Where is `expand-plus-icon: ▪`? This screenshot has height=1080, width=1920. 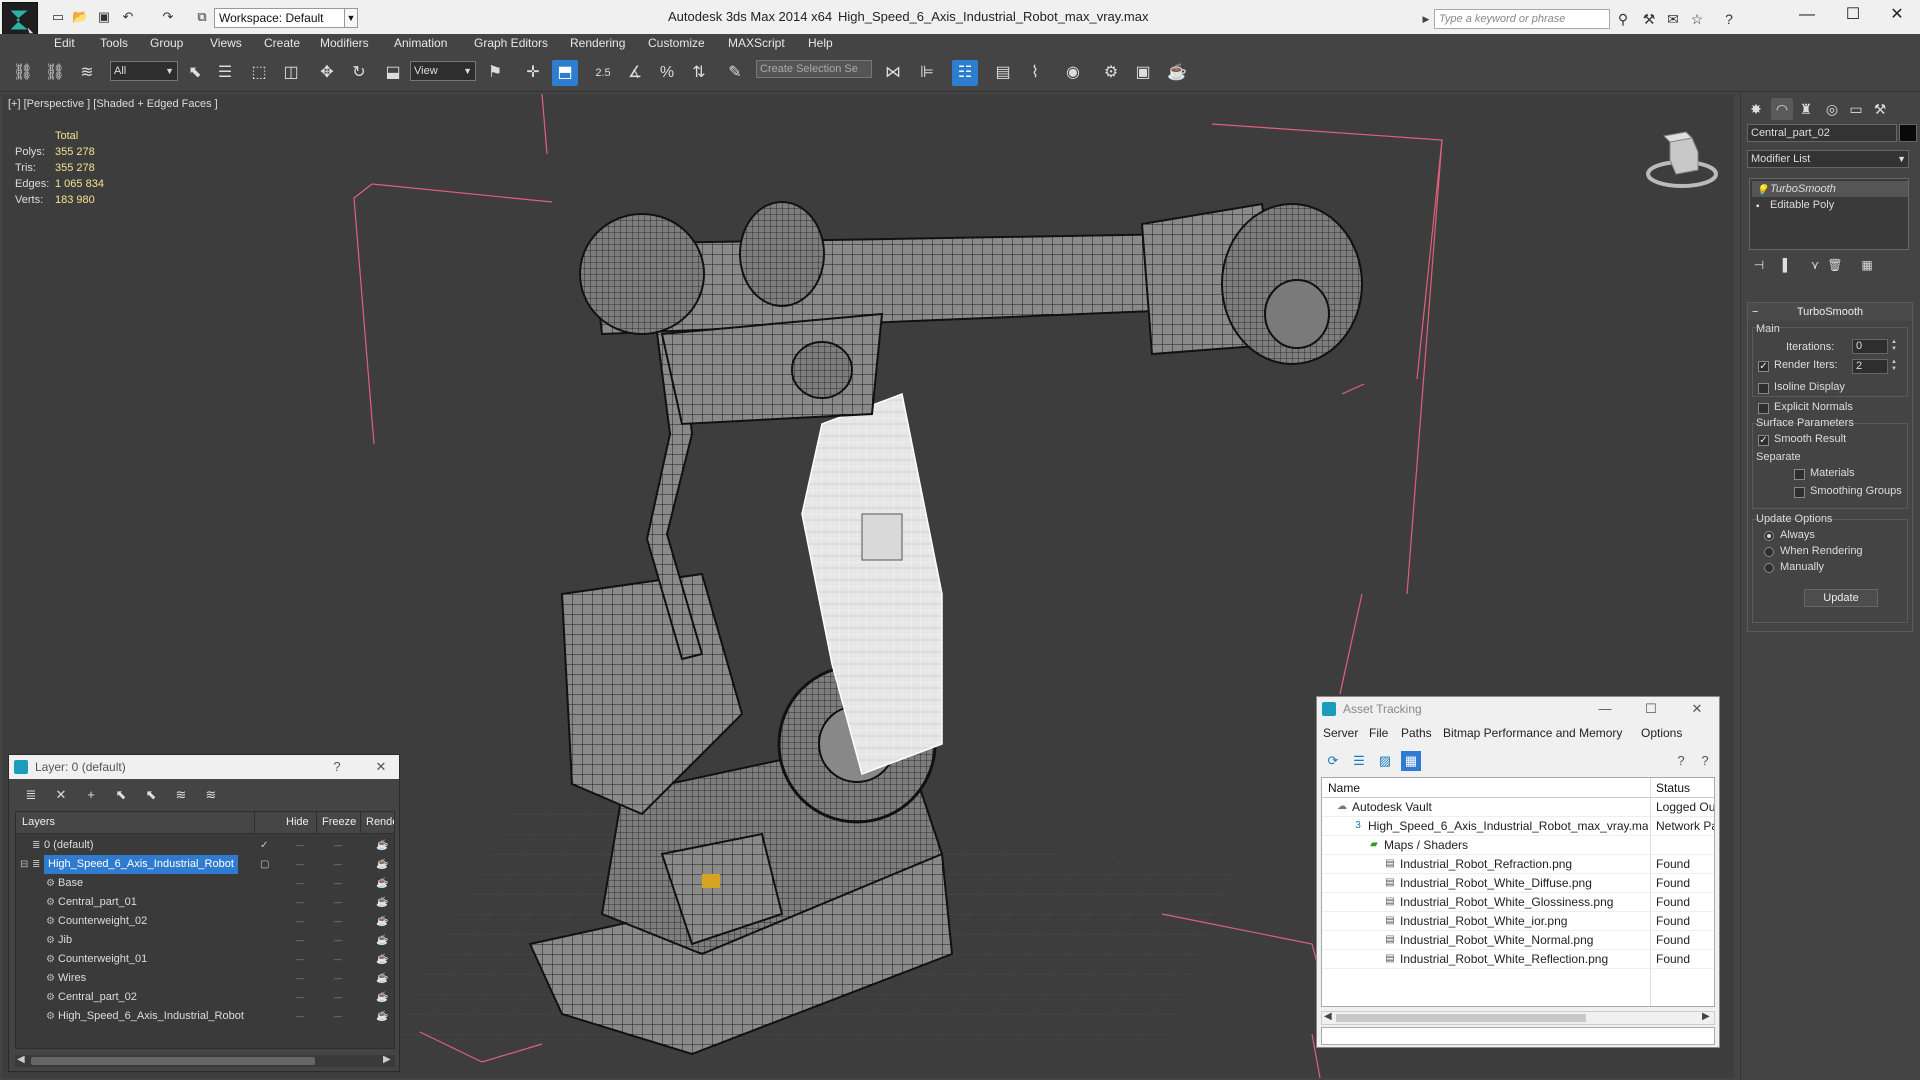 expand-plus-icon: ▪ is located at coordinates (1758, 207).